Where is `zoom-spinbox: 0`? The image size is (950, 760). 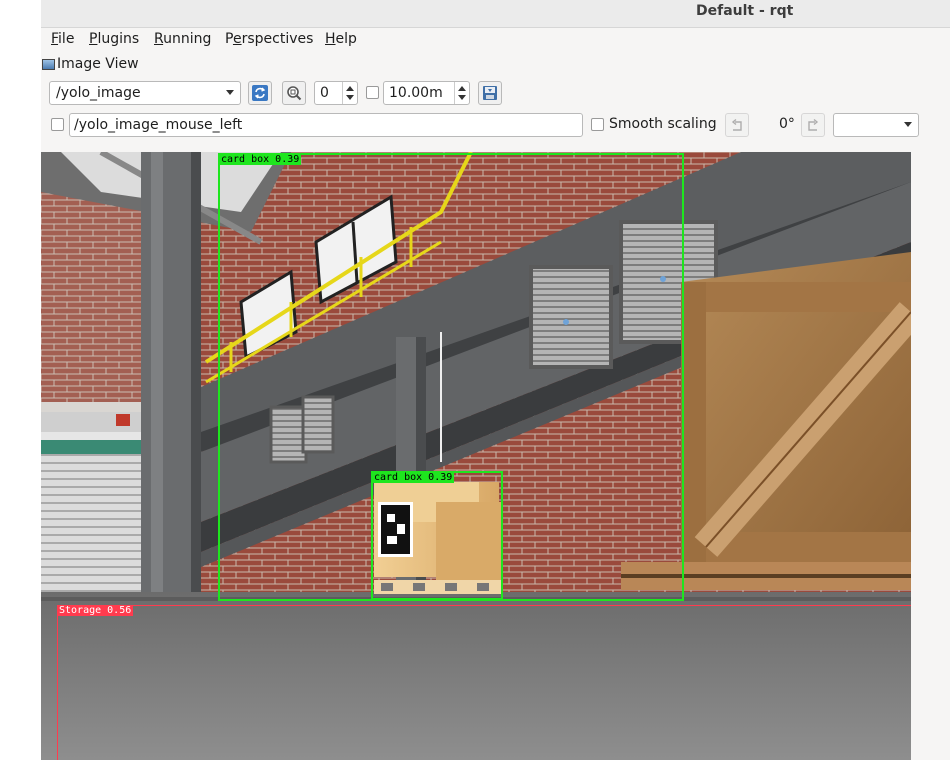
zoom-spinbox: 0 is located at coordinates (336, 93).